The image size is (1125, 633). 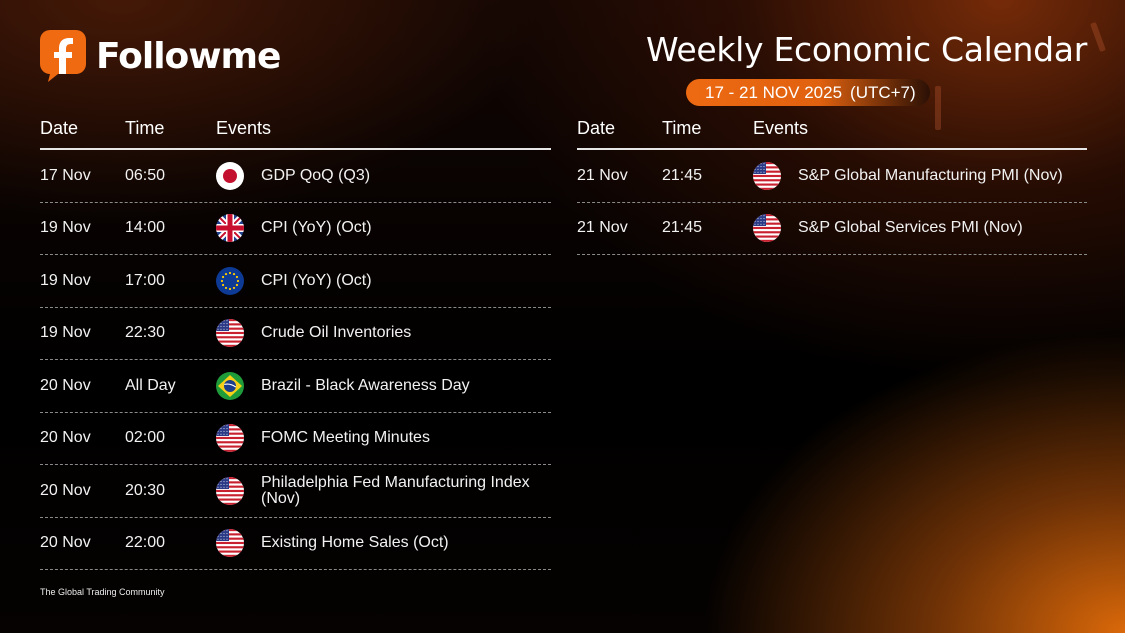 I want to click on uk-flag-icon, so click(x=230, y=228).